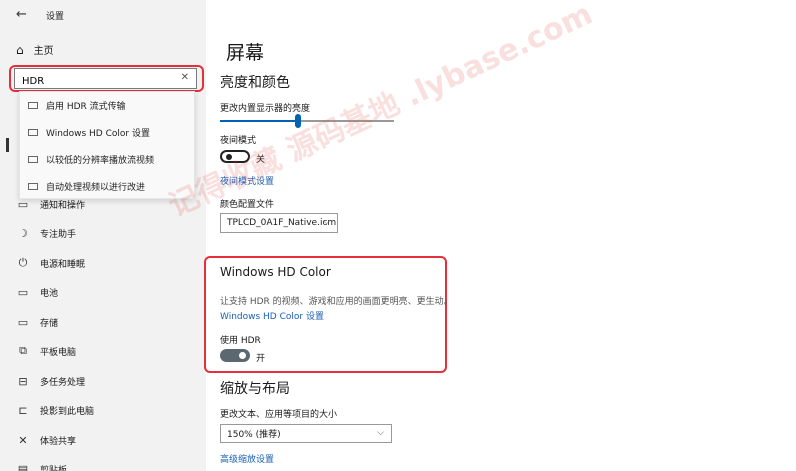 The height and width of the screenshot is (471, 796). Describe the element at coordinates (23, 233) in the screenshot. I see `moon-icon: ☽` at that location.